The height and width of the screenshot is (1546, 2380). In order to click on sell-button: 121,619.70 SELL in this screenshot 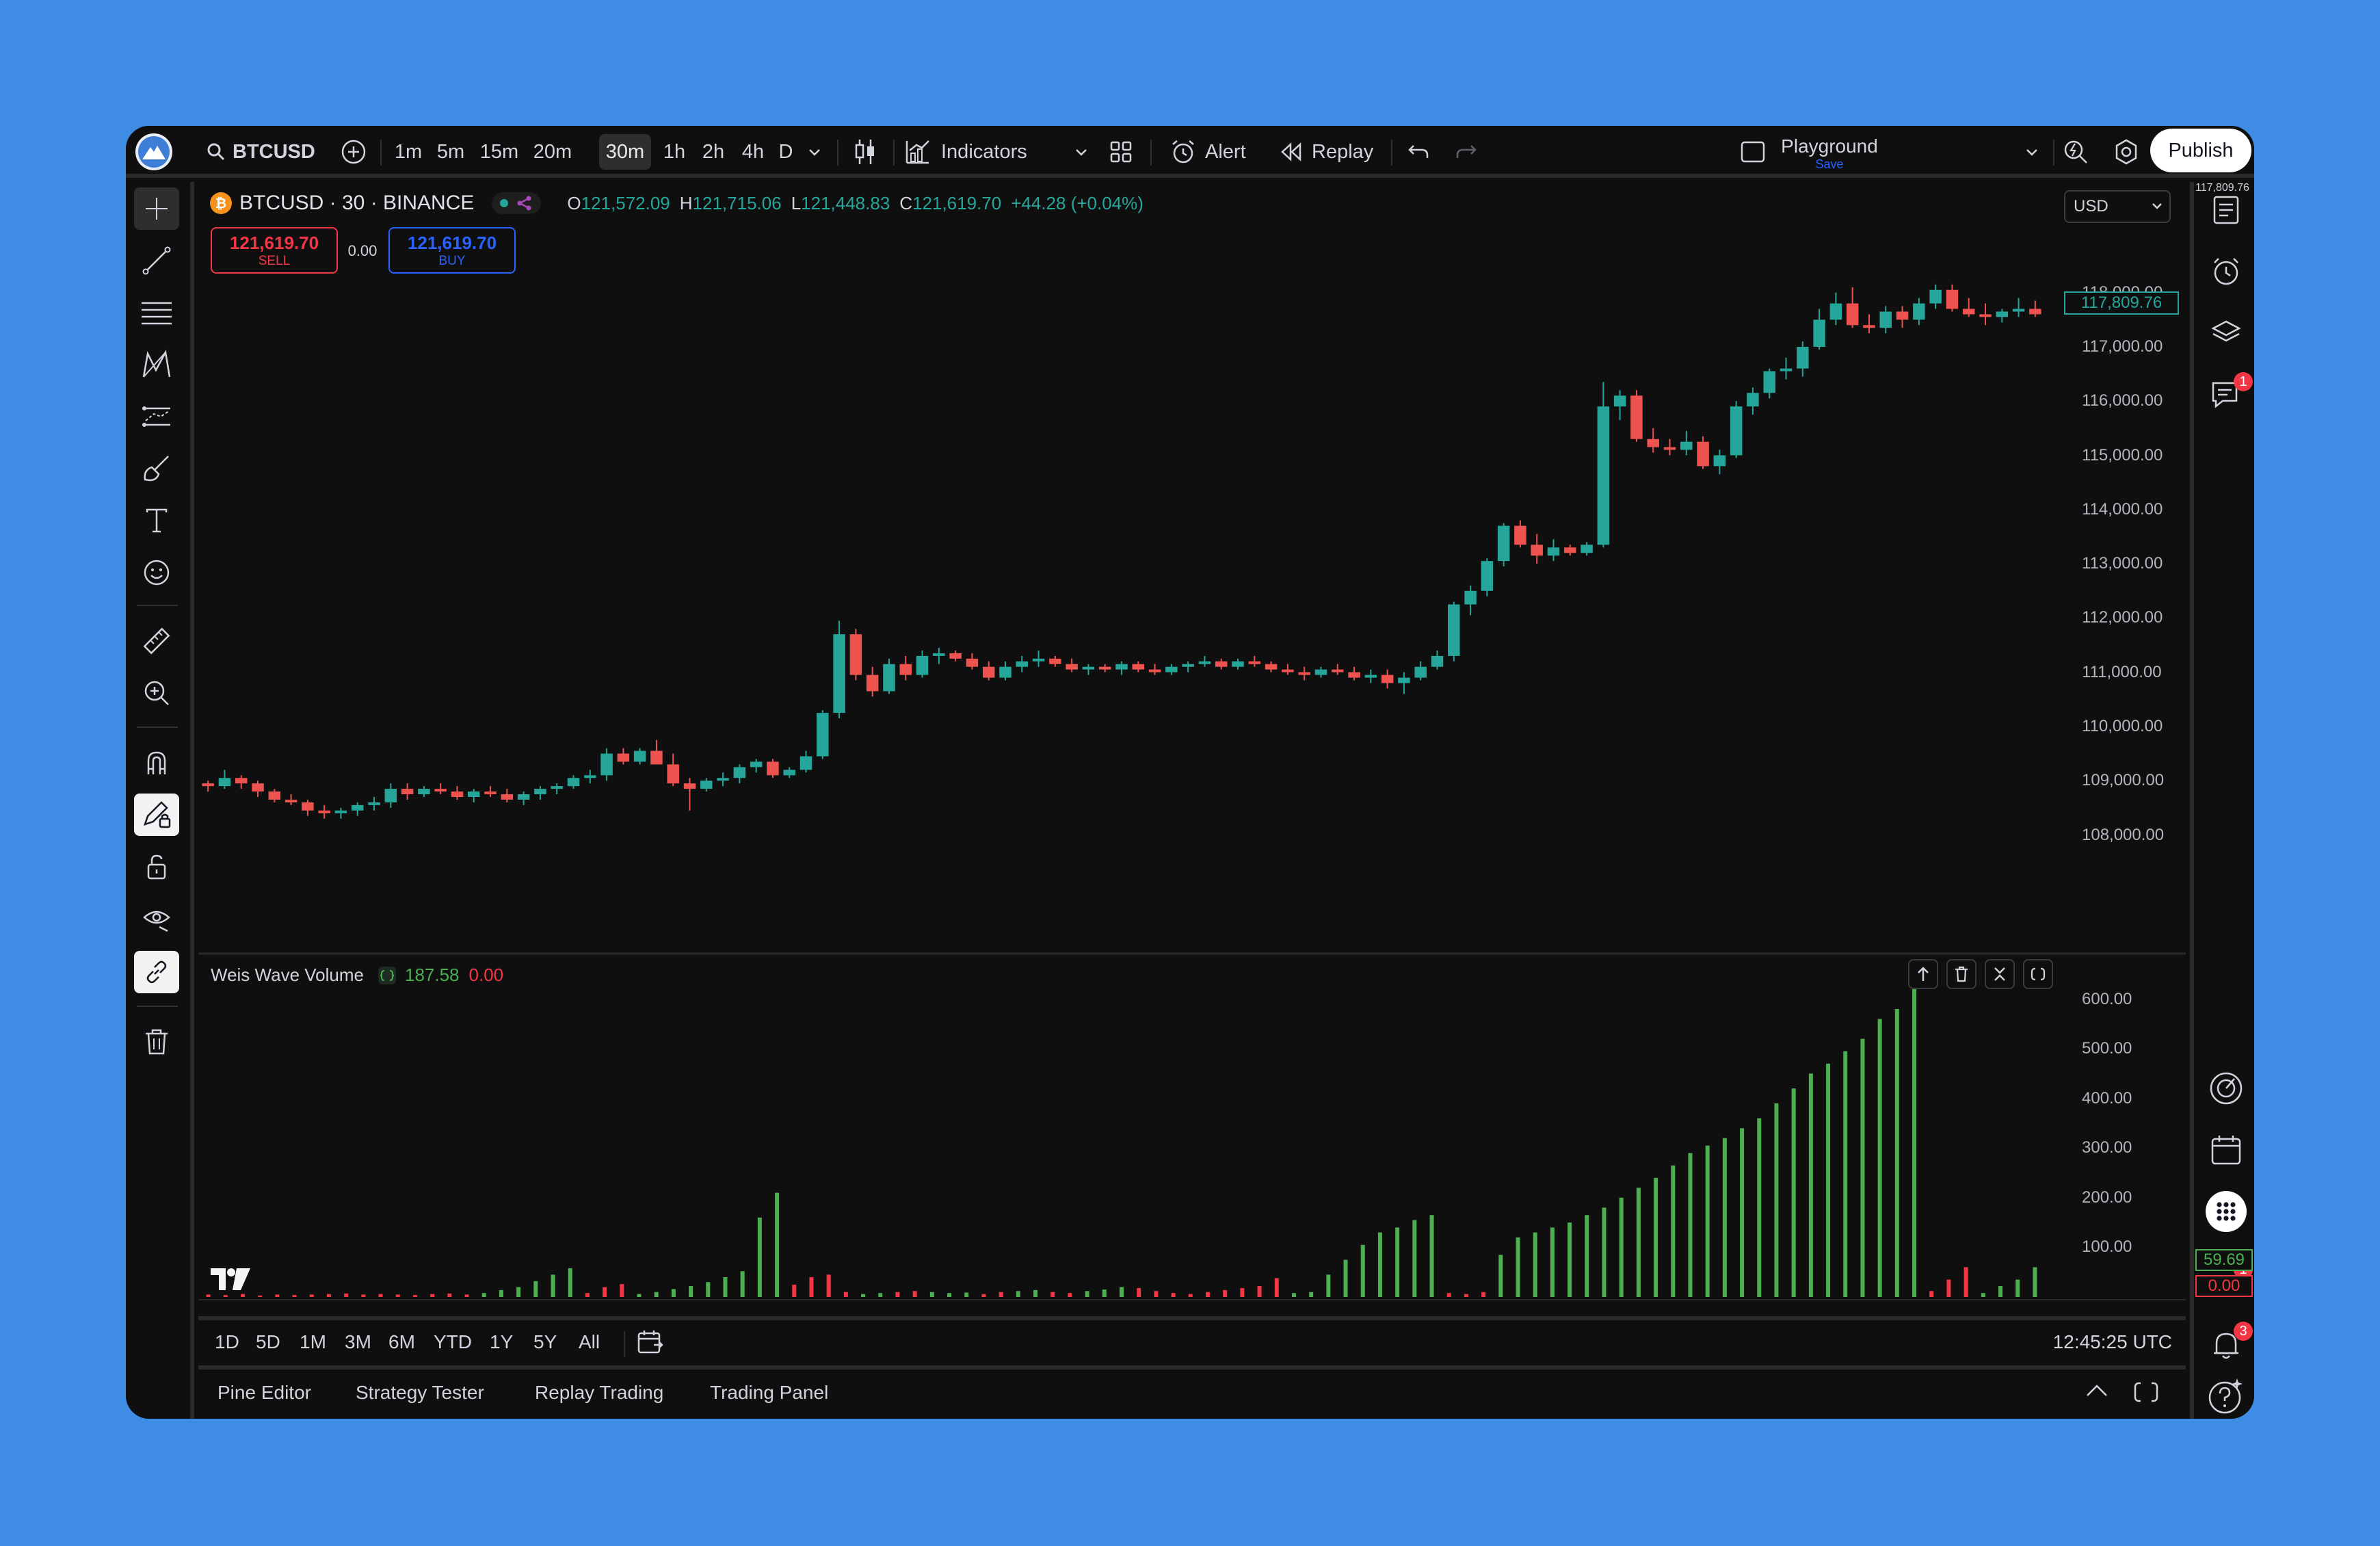, I will do `click(274, 250)`.